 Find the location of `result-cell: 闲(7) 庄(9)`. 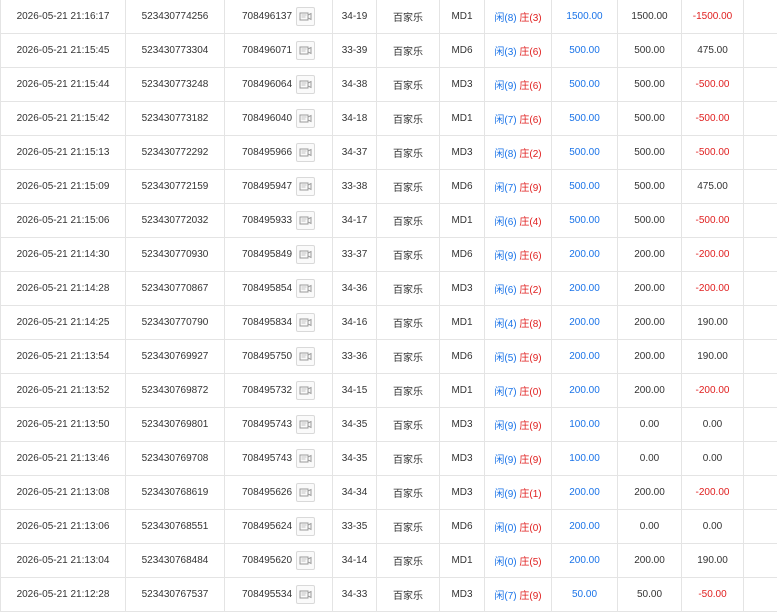

result-cell: 闲(7) 庄(9) is located at coordinates (518, 187).